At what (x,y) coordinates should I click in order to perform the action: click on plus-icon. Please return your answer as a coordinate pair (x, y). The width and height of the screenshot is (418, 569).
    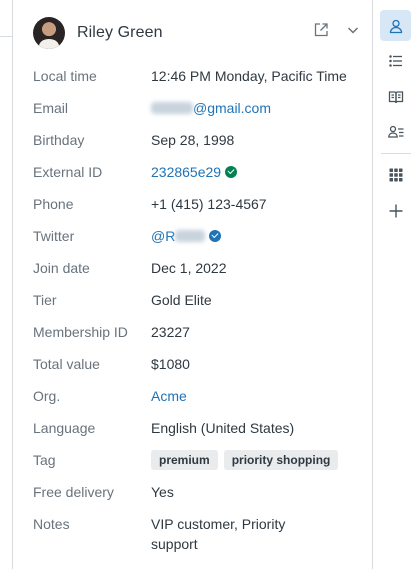
    Looking at the image, I should click on (395, 210).